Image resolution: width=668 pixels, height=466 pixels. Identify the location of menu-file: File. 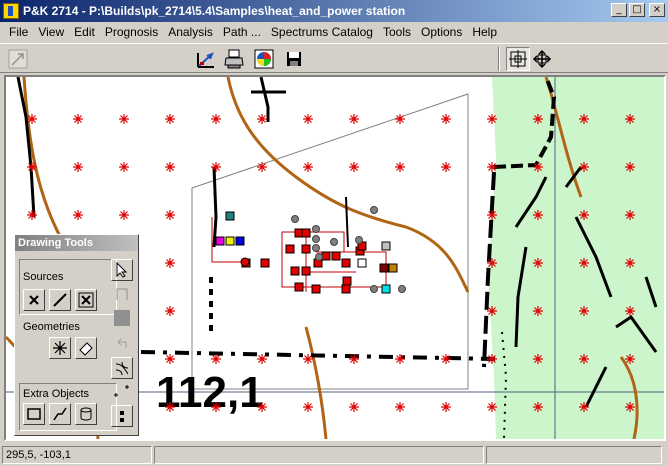
(18, 32).